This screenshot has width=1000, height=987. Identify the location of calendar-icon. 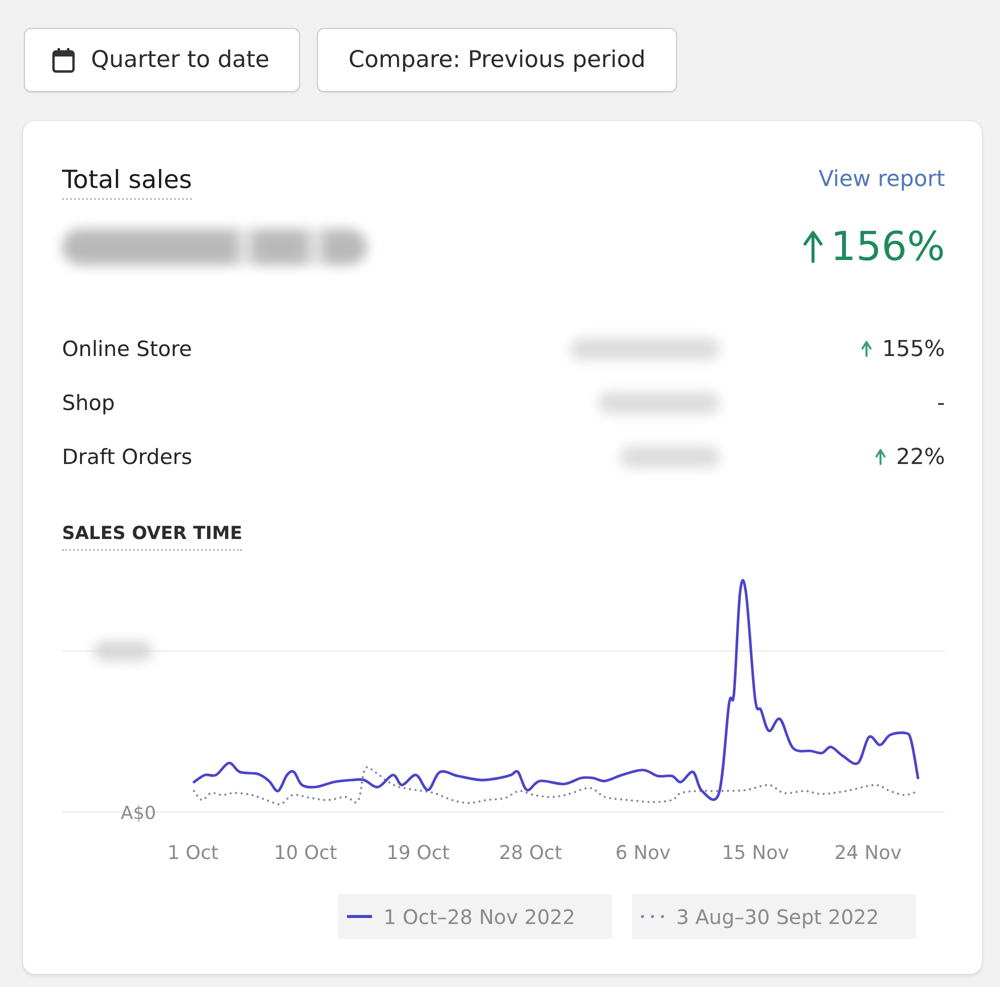
(63, 60).